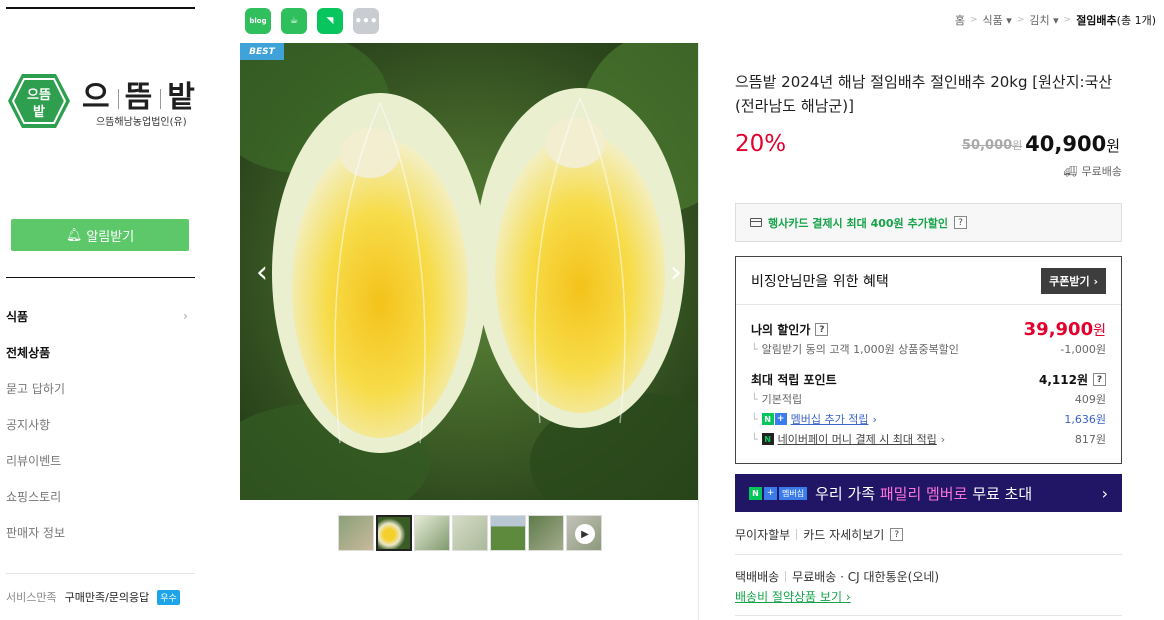  I want to click on alarm-subscribe-button: 🔔︎ 알림받기, so click(100, 235).